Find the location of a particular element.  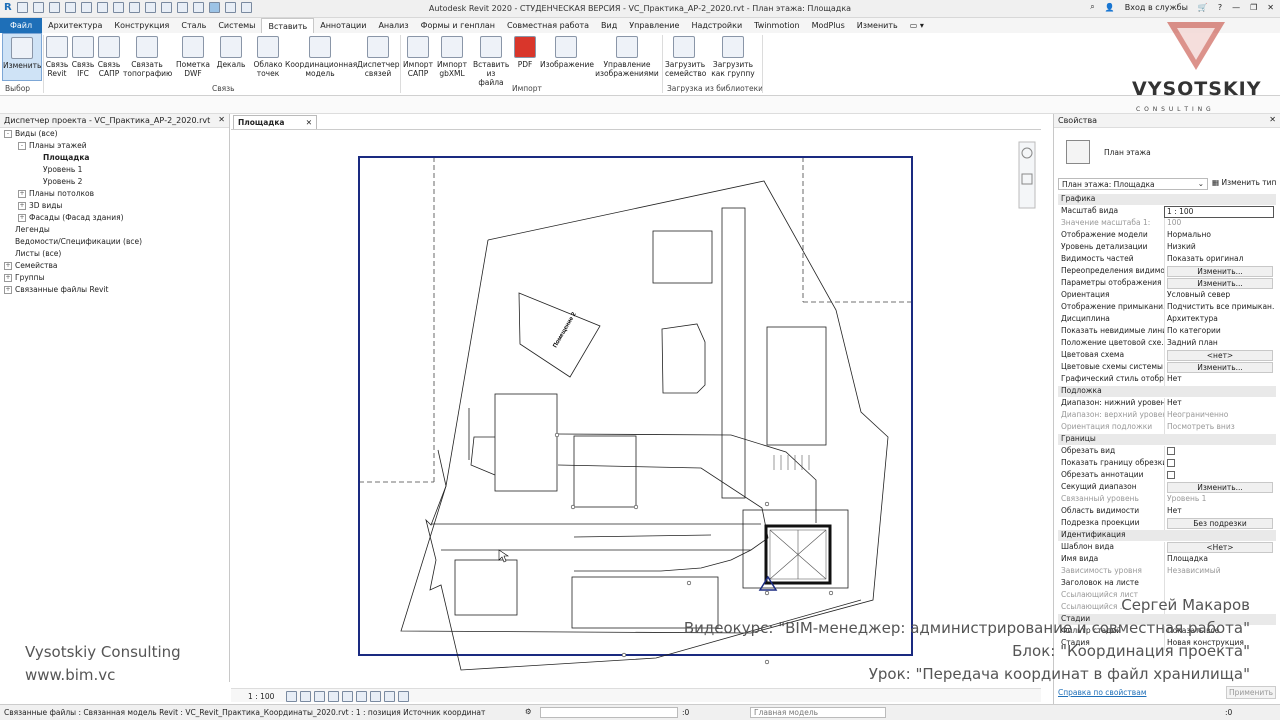

close-icon: ✕ is located at coordinates (1272, 119).